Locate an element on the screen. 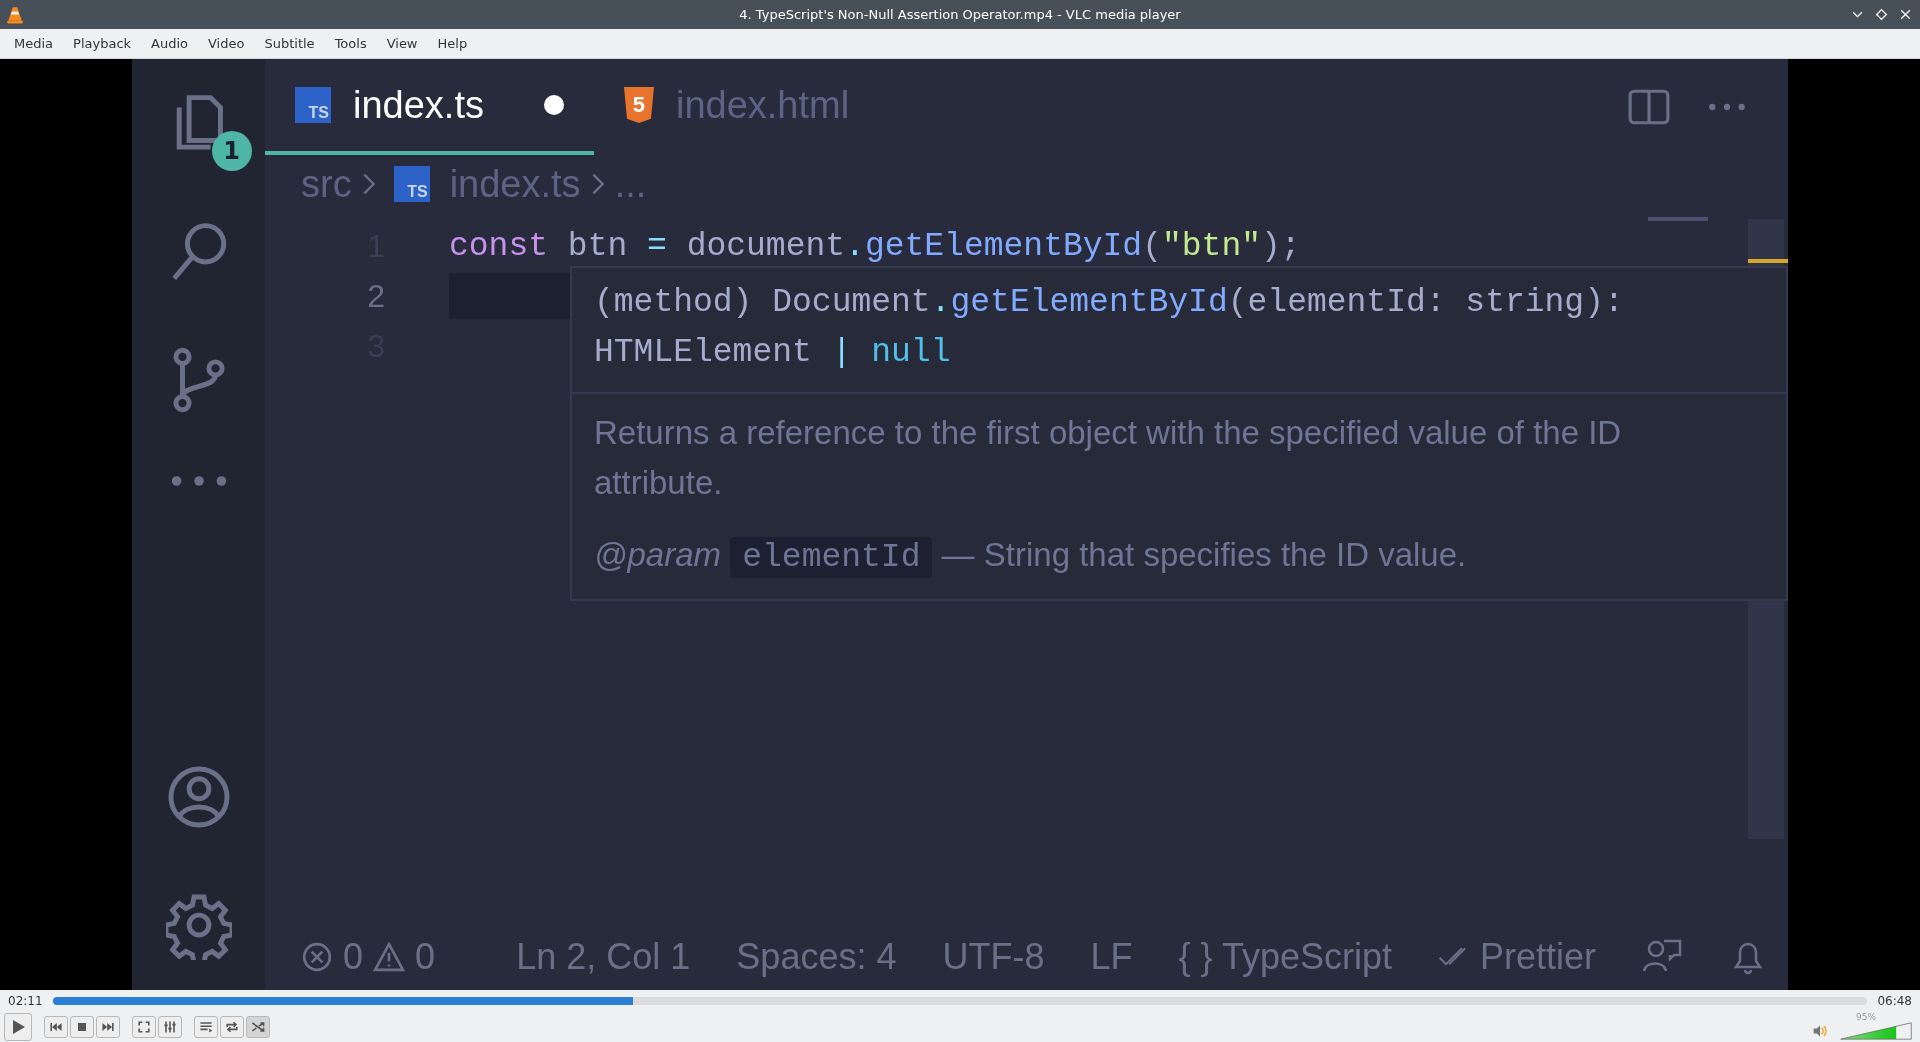 The width and height of the screenshot is (1920, 1042). editor-tab: 5 index.html is located at coordinates (736, 107).